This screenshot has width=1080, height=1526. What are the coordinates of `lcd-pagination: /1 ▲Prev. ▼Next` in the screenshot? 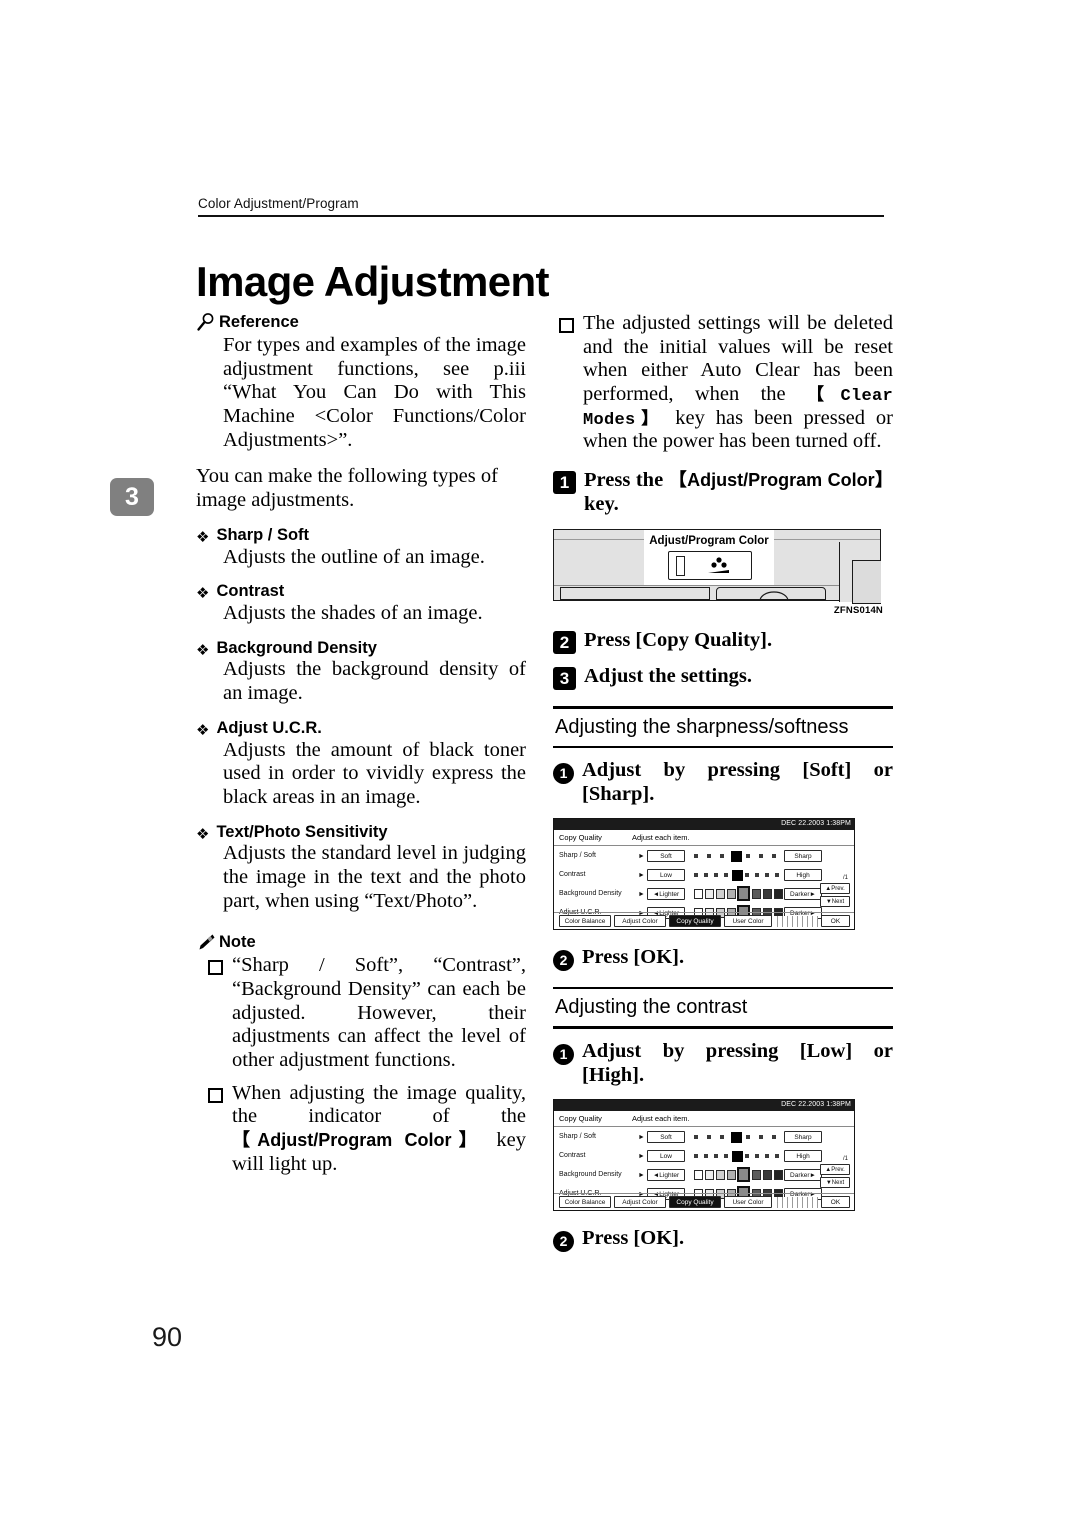 It's located at (836, 891).